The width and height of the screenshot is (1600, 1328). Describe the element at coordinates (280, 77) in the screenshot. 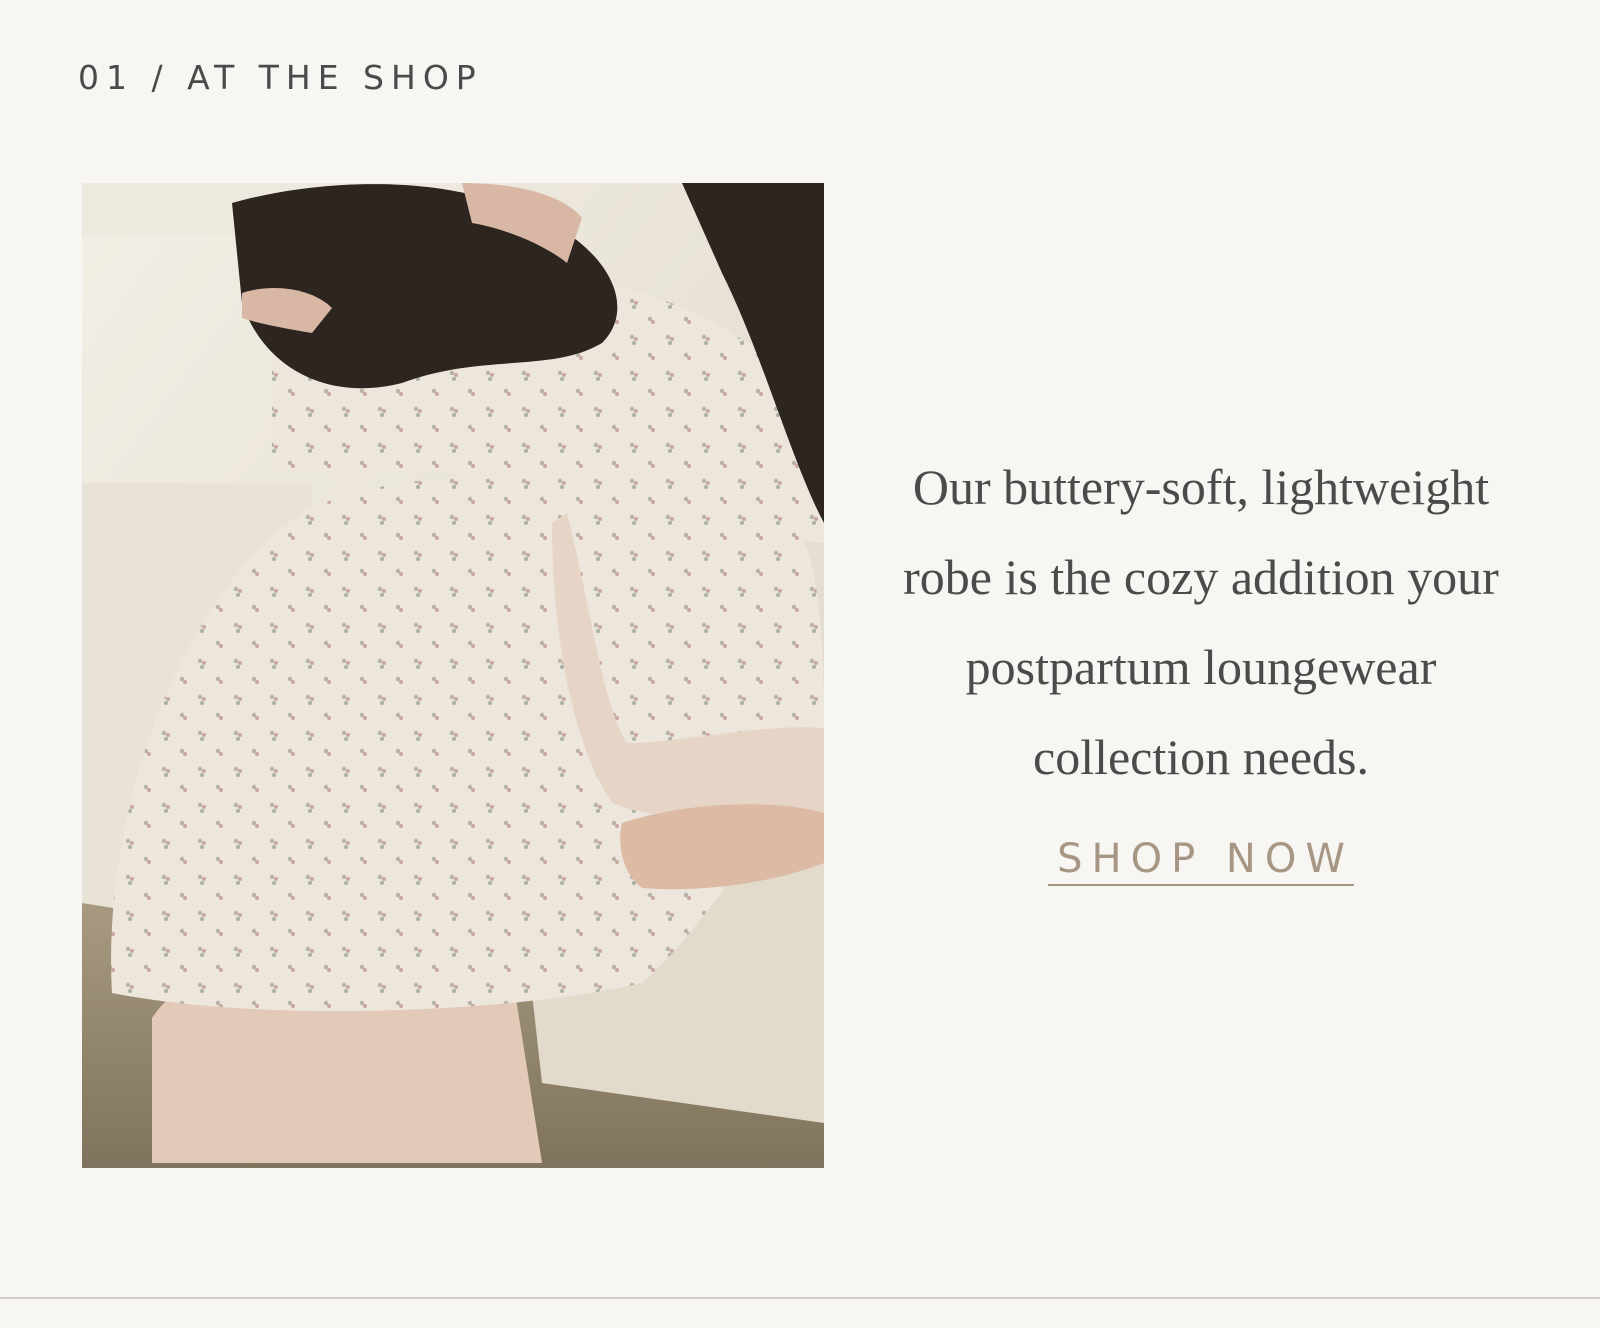

I see `section-eyebrow: 01 / AT THE SHOP` at that location.